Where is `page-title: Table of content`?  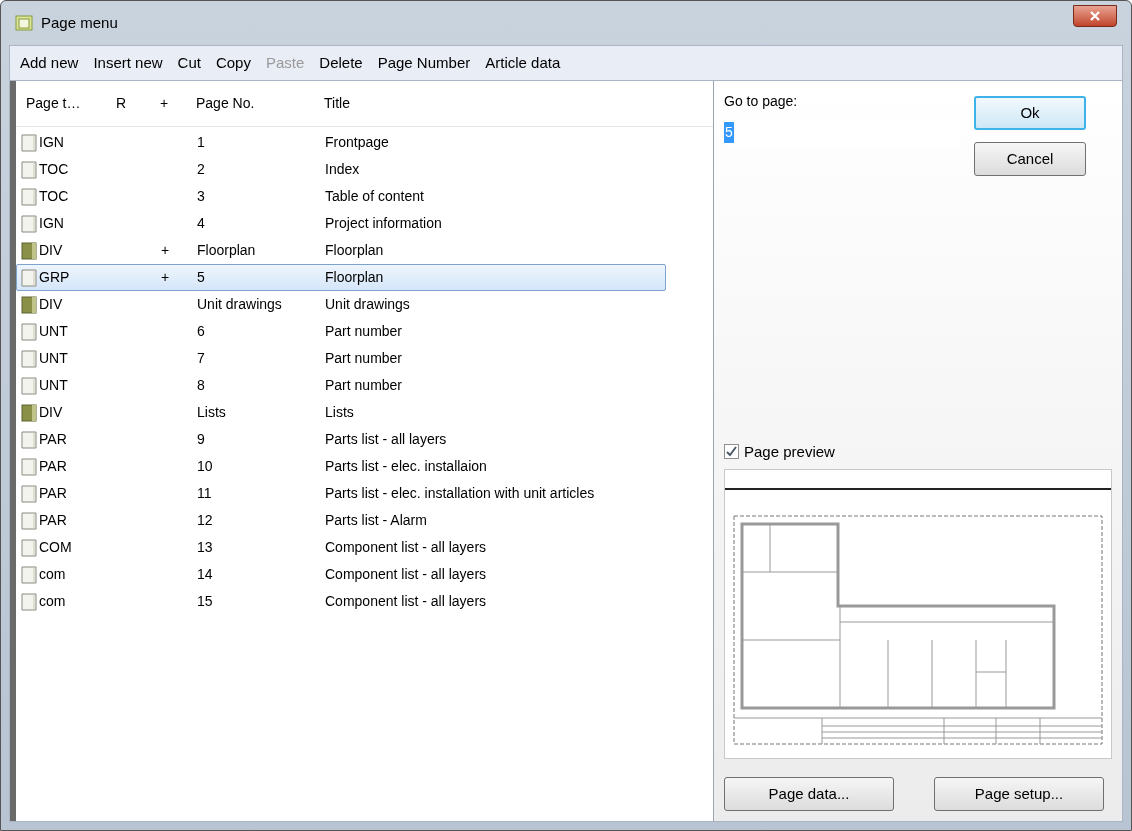
page-title: Table of content is located at coordinates (374, 196).